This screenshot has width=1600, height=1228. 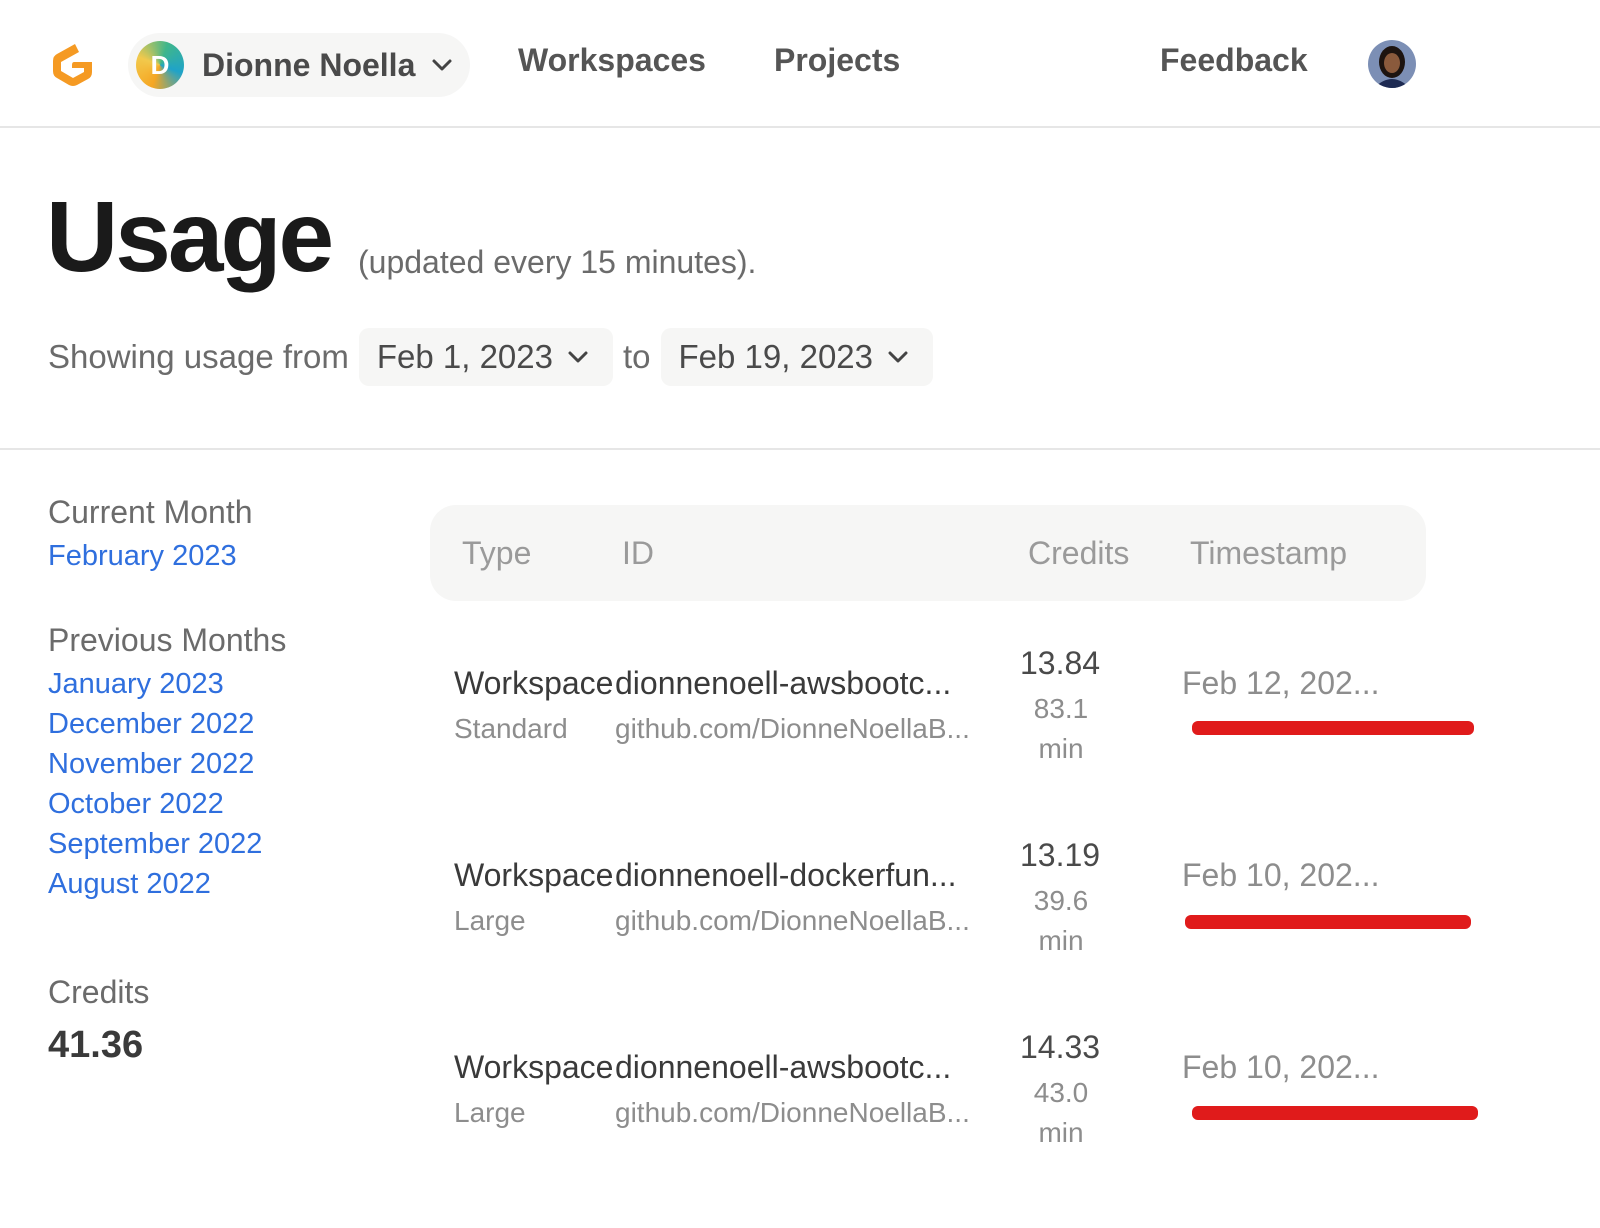 I want to click on account-switcher: D Dionne Noella, so click(x=299, y=65).